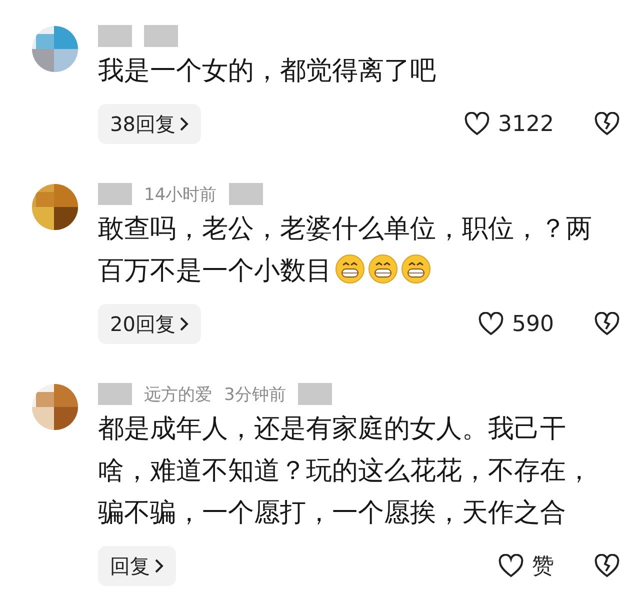 Image resolution: width=640 pixels, height=593 pixels. What do you see at coordinates (150, 124) in the screenshot?
I see `reply-button: 38回复` at bounding box center [150, 124].